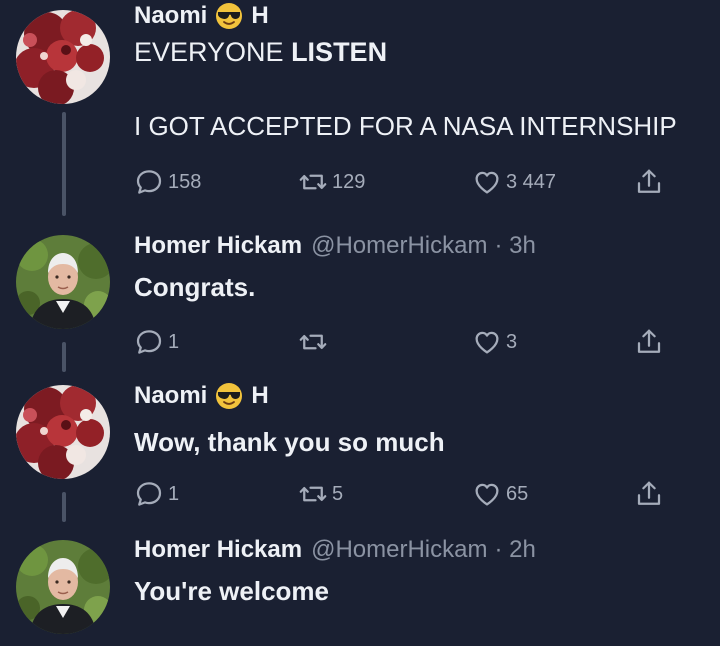 This screenshot has height=646, width=720. What do you see at coordinates (339, 52) in the screenshot?
I see `tweet-text-emphasis: LISTEN` at bounding box center [339, 52].